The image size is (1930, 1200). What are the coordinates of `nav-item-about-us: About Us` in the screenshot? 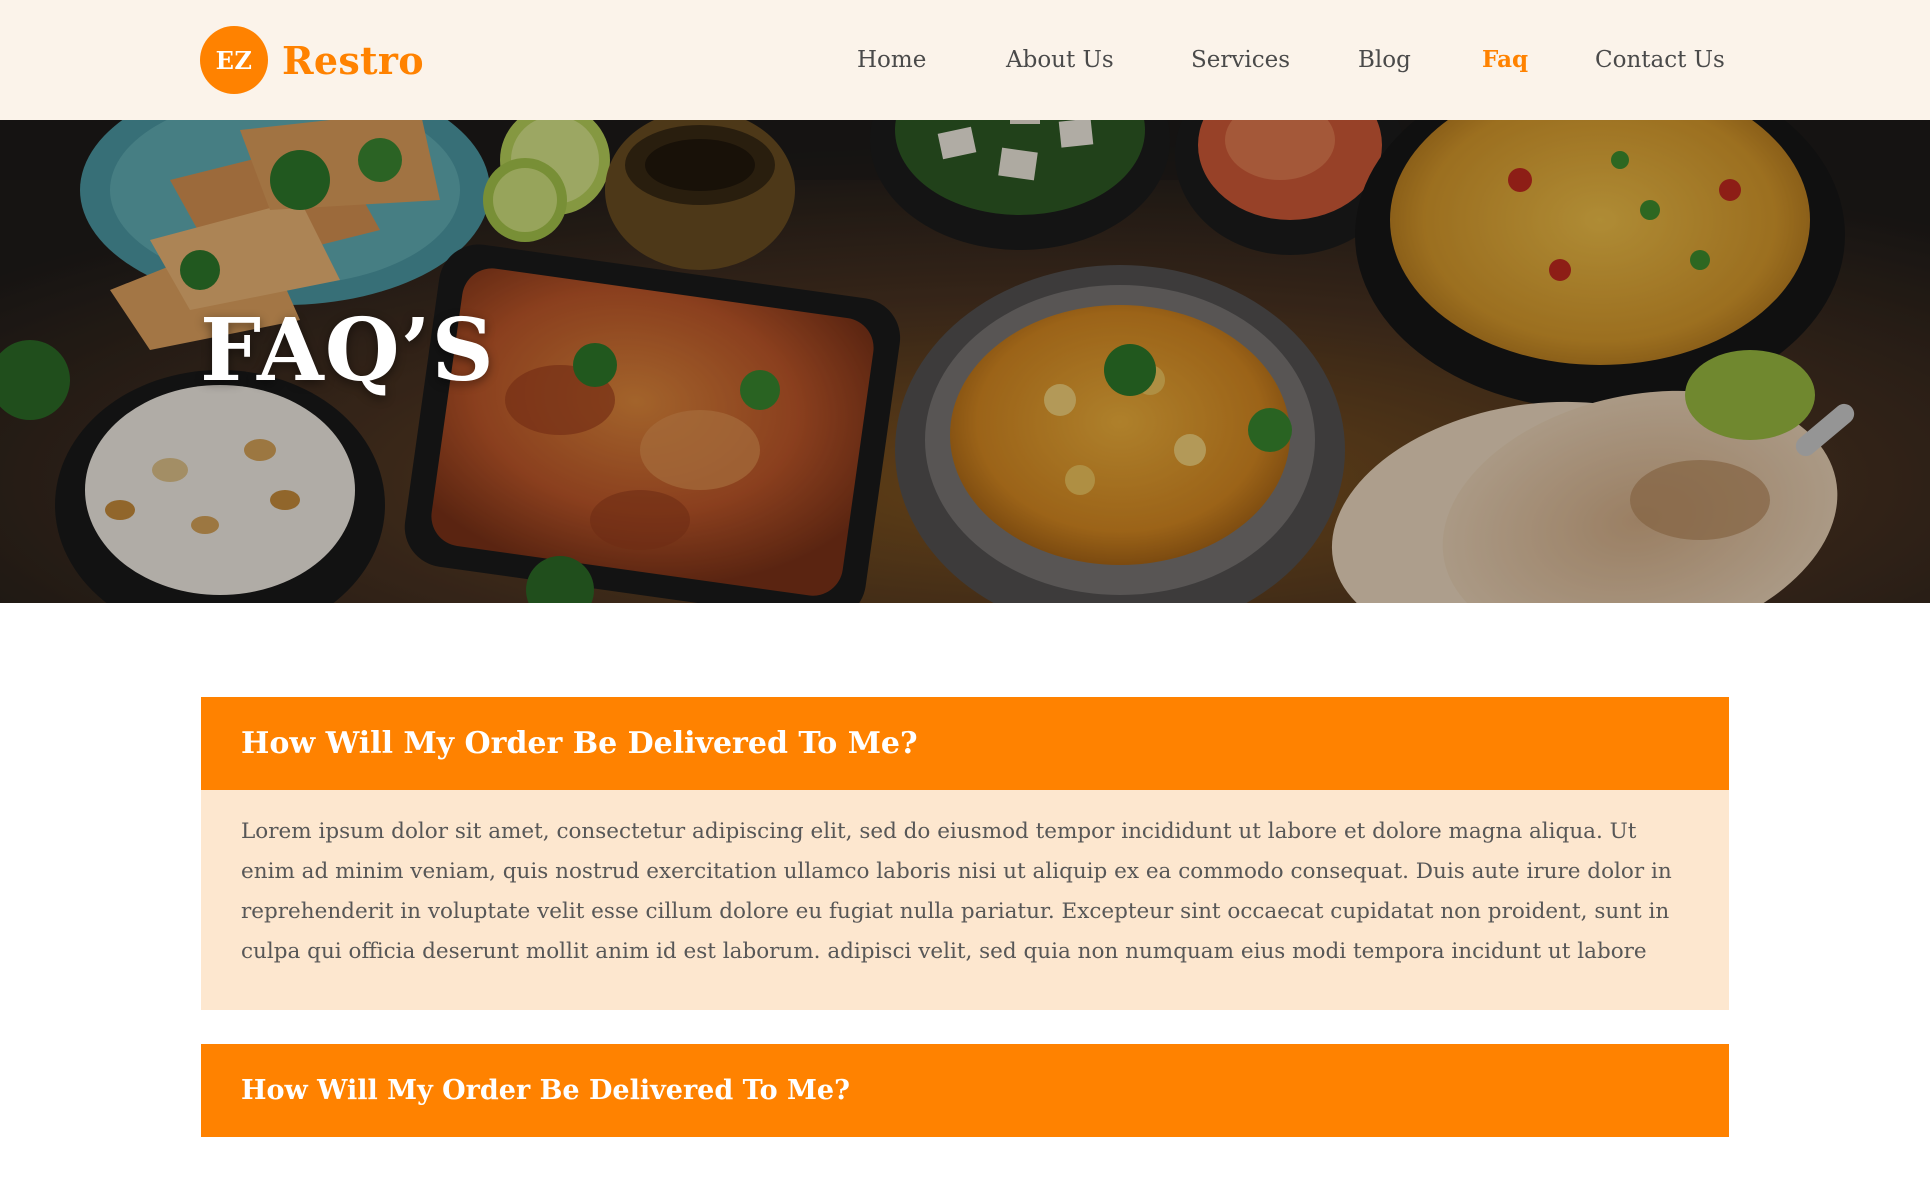 It's located at (1060, 60).